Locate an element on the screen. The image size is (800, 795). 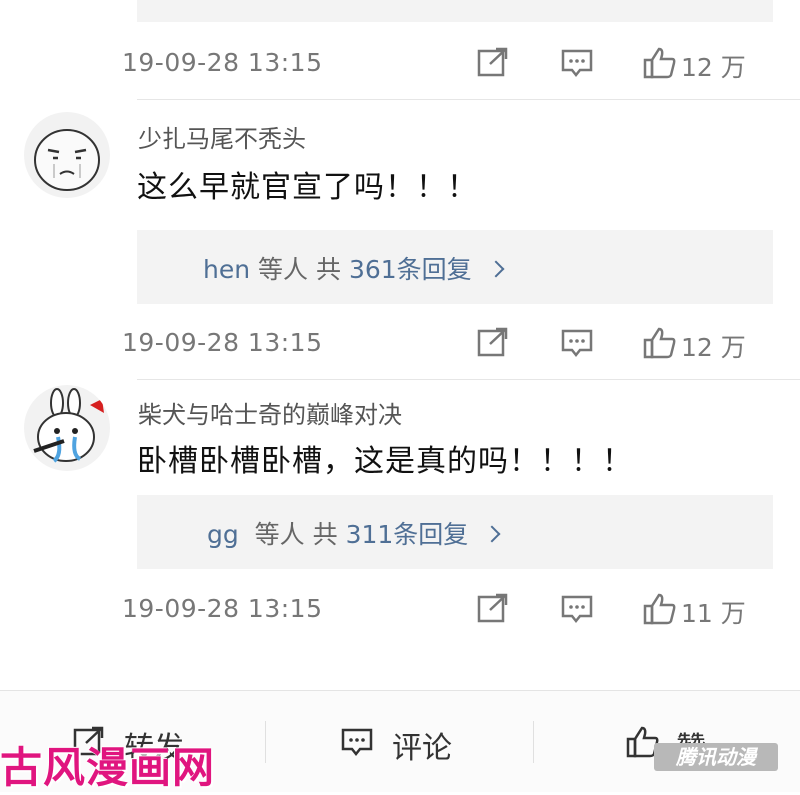
comment-text: 这么早就官宣了吗！！！ is located at coordinates (307, 187).